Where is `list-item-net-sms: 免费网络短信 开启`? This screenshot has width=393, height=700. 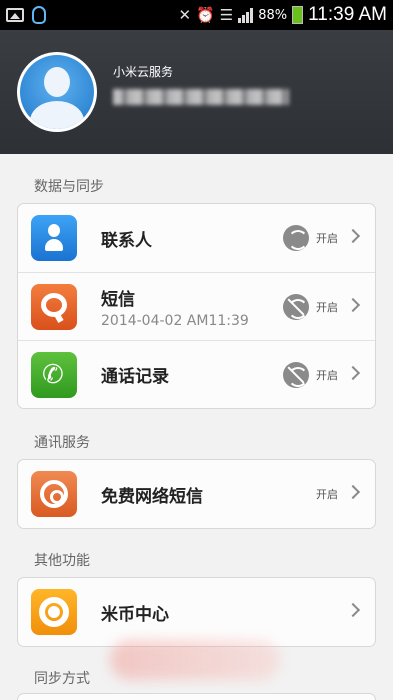
list-item-net-sms: 免费网络短信 开启 is located at coordinates (196, 494).